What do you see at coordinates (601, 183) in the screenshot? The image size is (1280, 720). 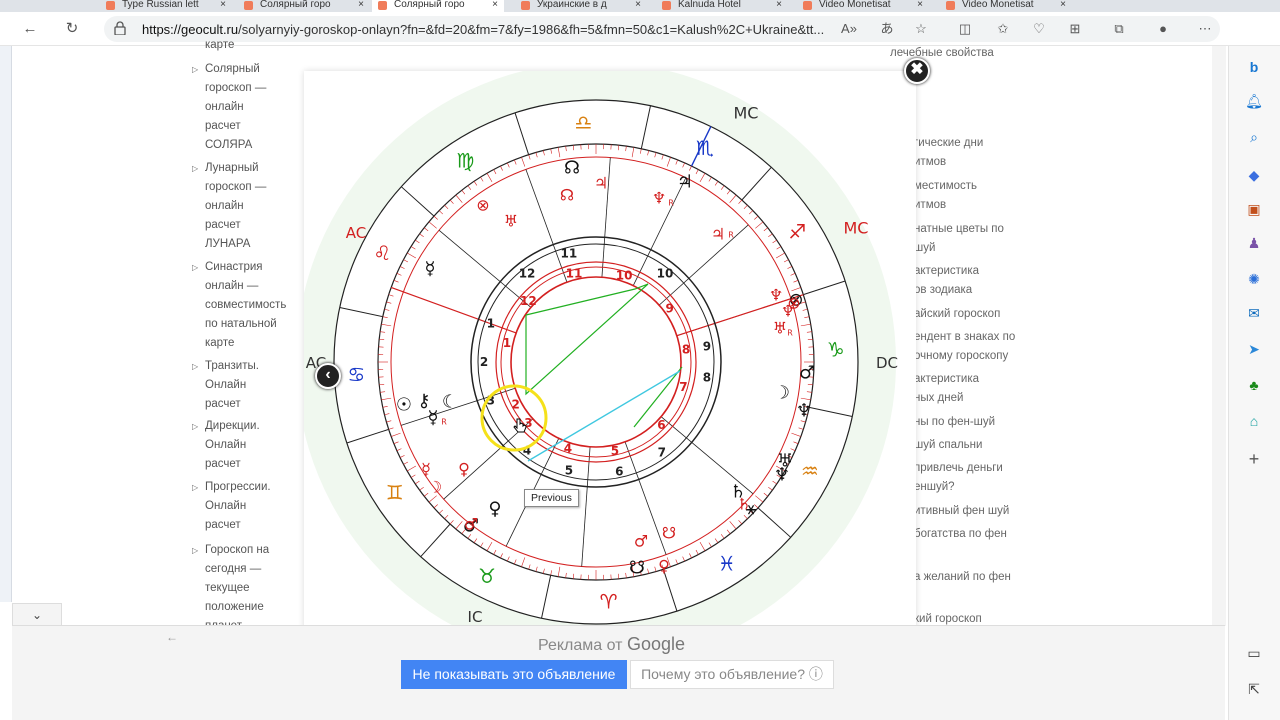 I see `planet-glyph-red: ♃` at bounding box center [601, 183].